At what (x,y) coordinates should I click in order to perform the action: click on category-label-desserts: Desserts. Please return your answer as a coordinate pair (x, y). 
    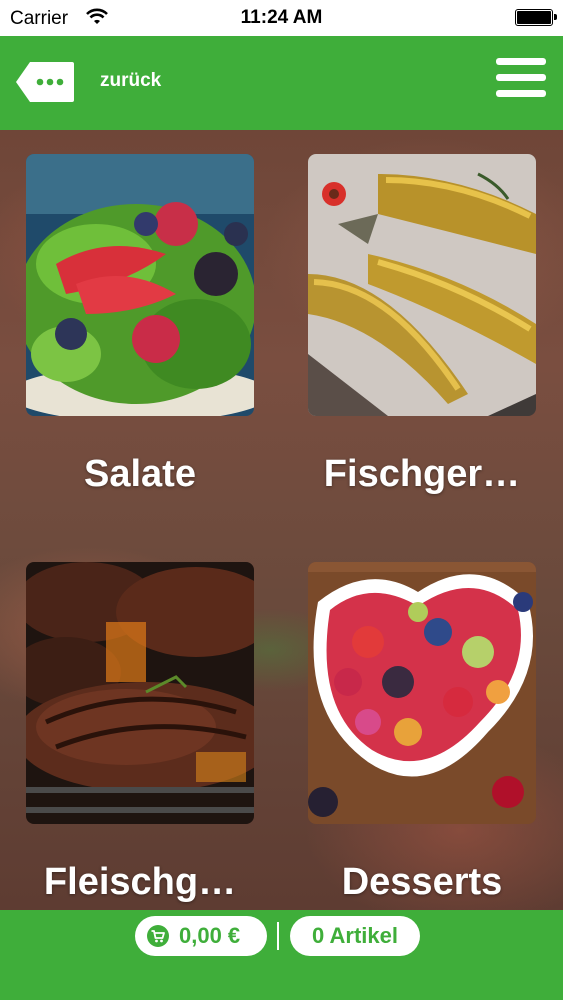
    Looking at the image, I should click on (422, 882).